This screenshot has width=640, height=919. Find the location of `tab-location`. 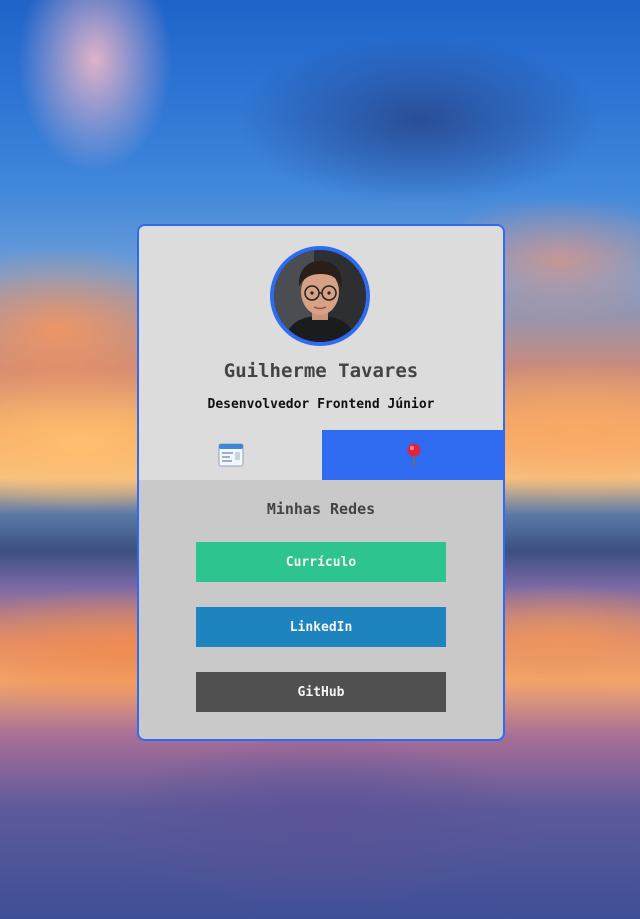

tab-location is located at coordinates (412, 455).